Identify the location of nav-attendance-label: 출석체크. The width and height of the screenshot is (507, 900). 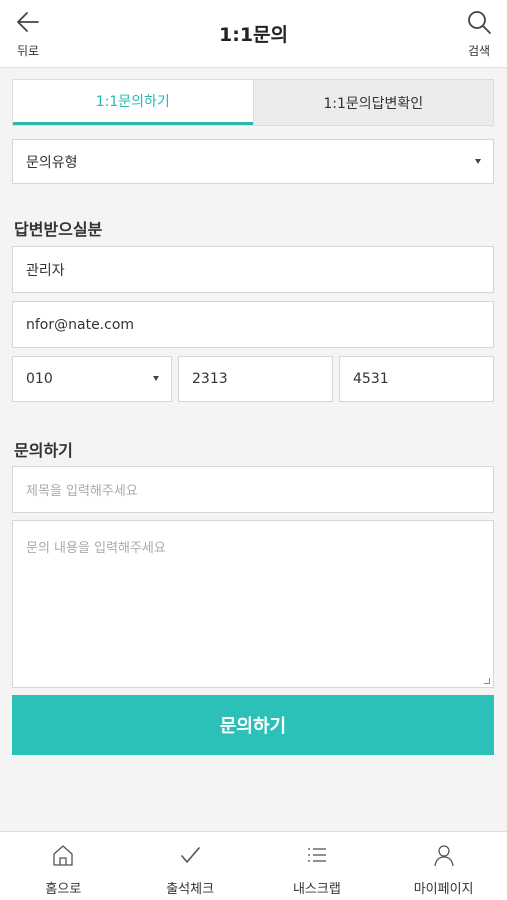
(190, 889).